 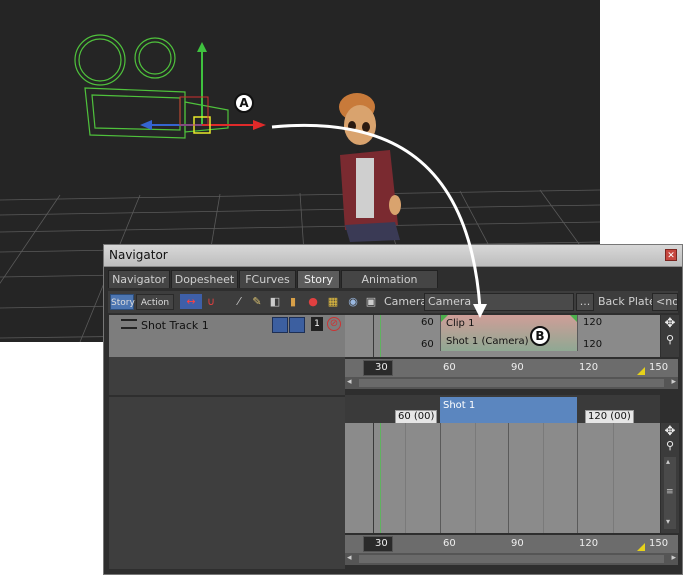 I want to click on tab-animation-trigger: Animation Trigger, so click(x=389, y=287).